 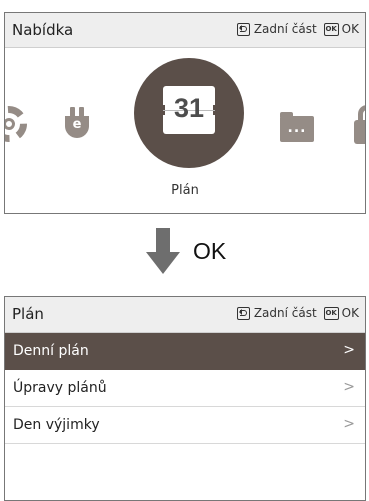 I want to click on calendar-icon: 31, so click(x=189, y=110).